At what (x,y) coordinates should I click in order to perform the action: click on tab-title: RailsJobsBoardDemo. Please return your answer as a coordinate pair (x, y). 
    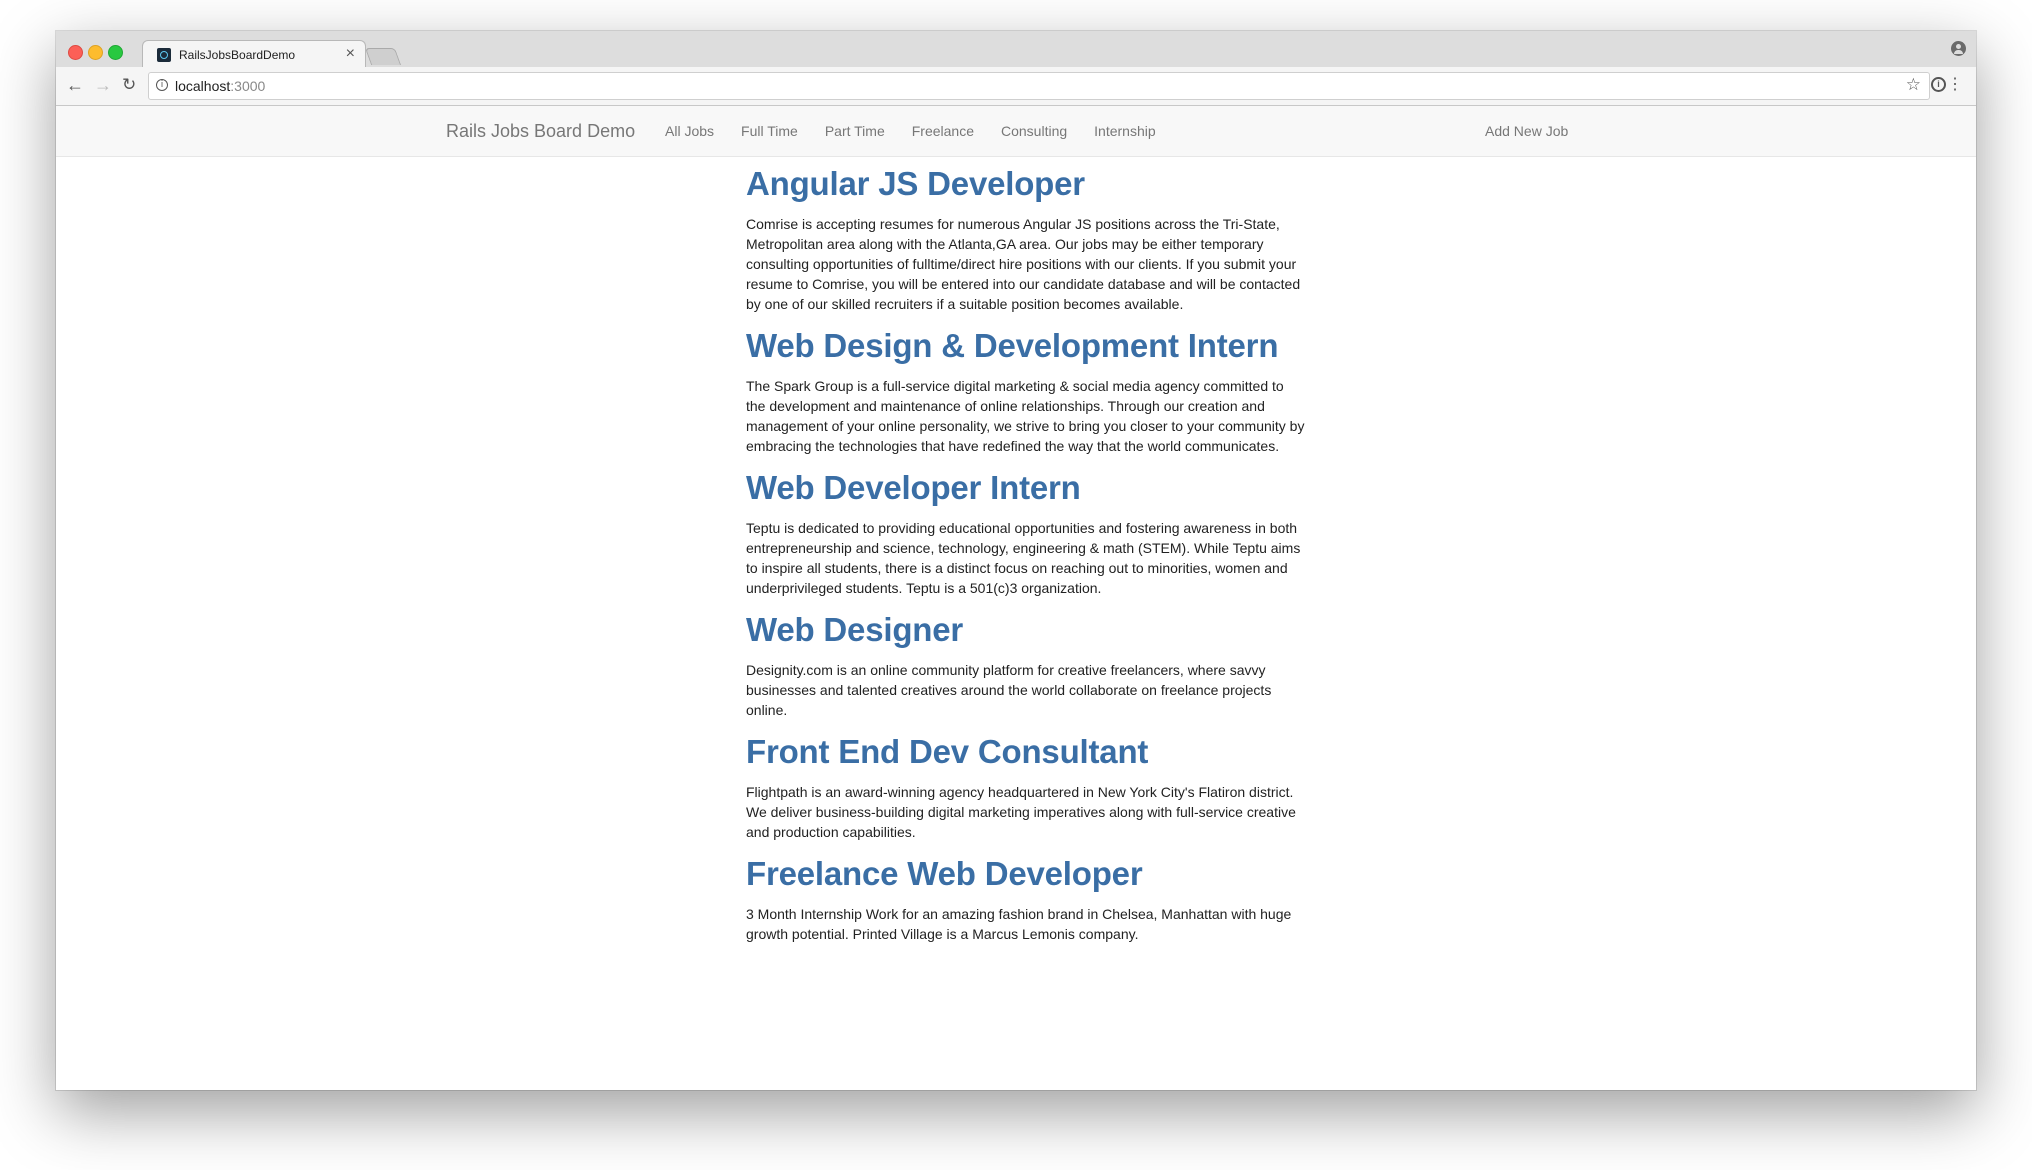
    Looking at the image, I should click on (237, 55).